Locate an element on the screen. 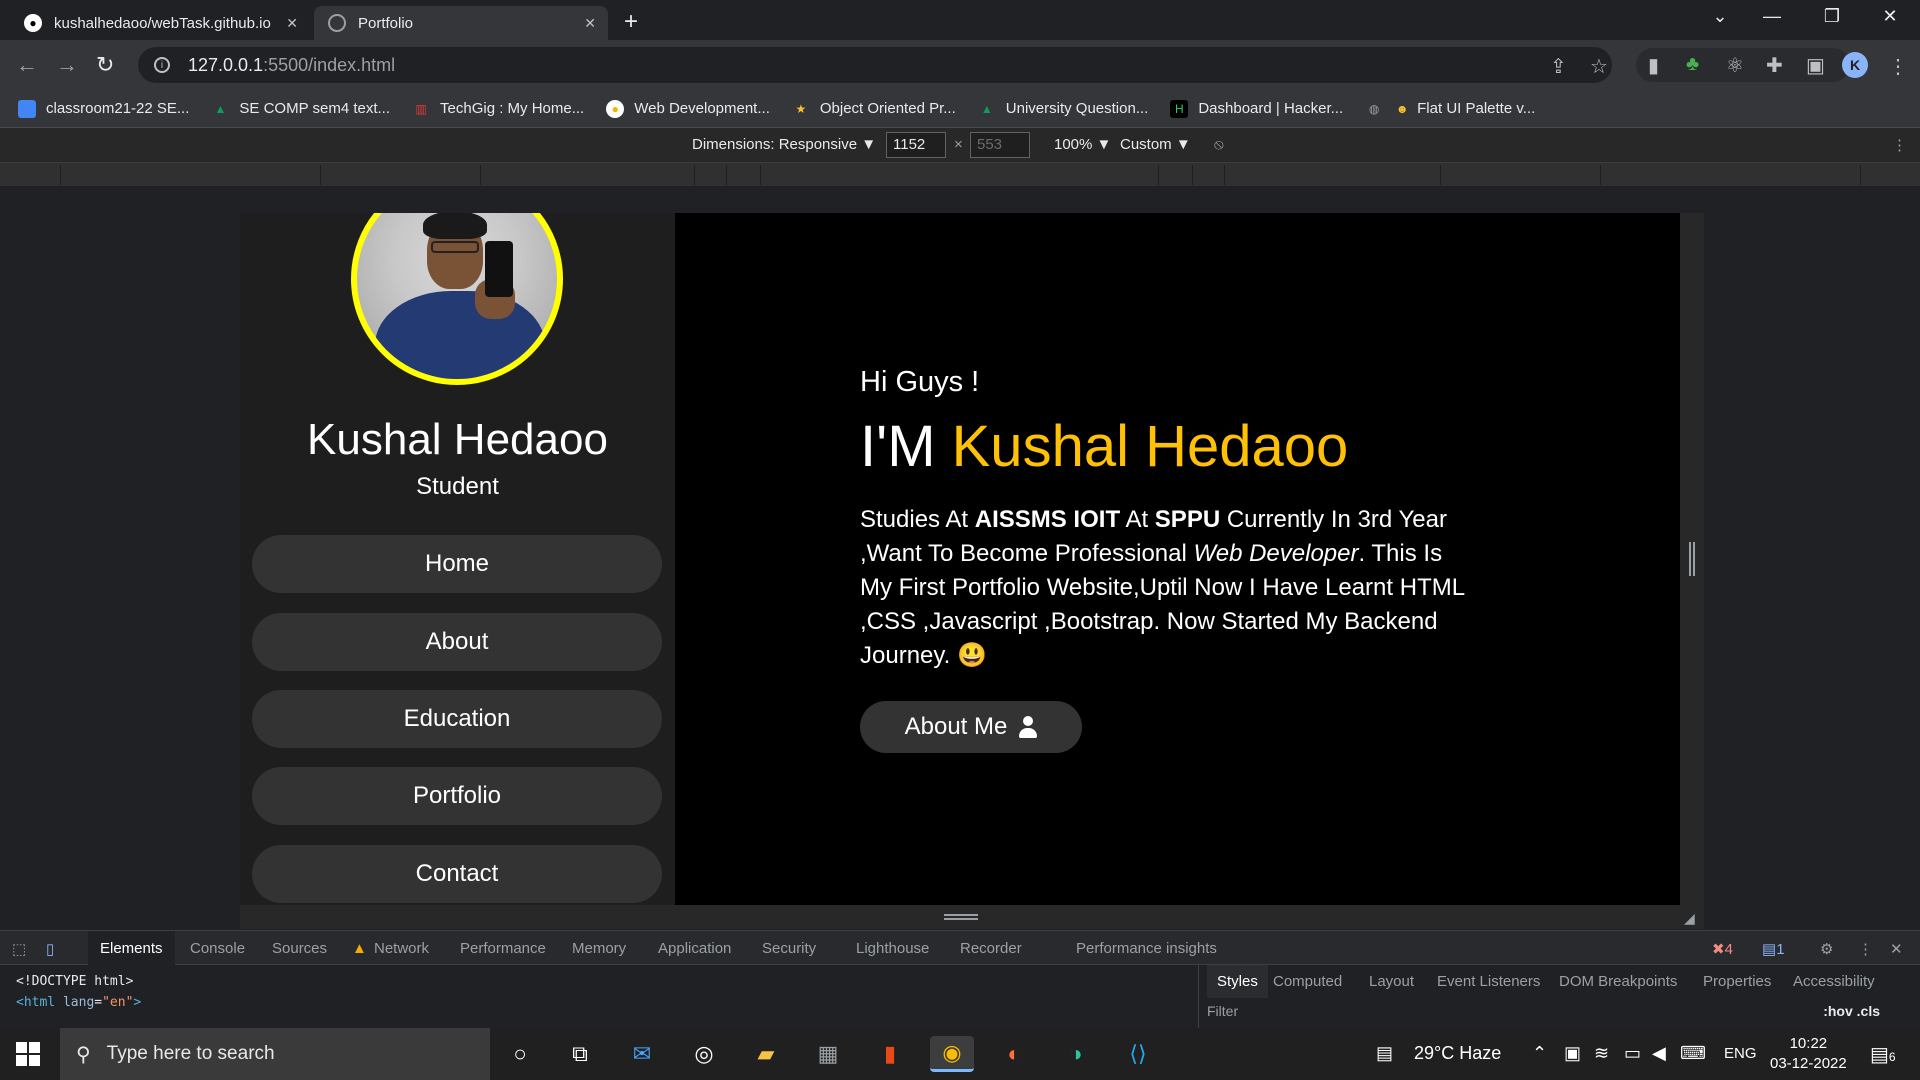 Image resolution: width=1920 pixels, height=1080 pixels. puzzle-icon: ✚ is located at coordinates (1774, 65).